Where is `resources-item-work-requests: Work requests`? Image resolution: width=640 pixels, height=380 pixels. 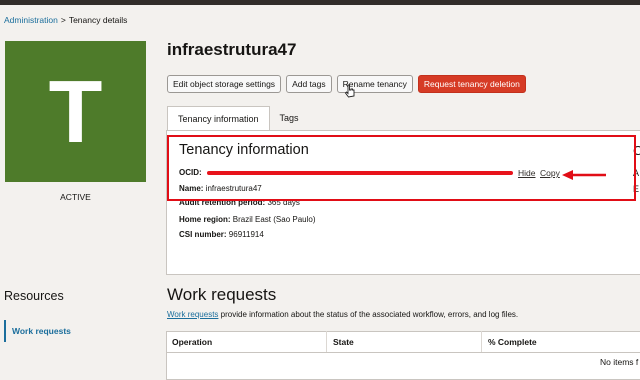
resources-item-work-requests: Work requests is located at coordinates (77, 331).